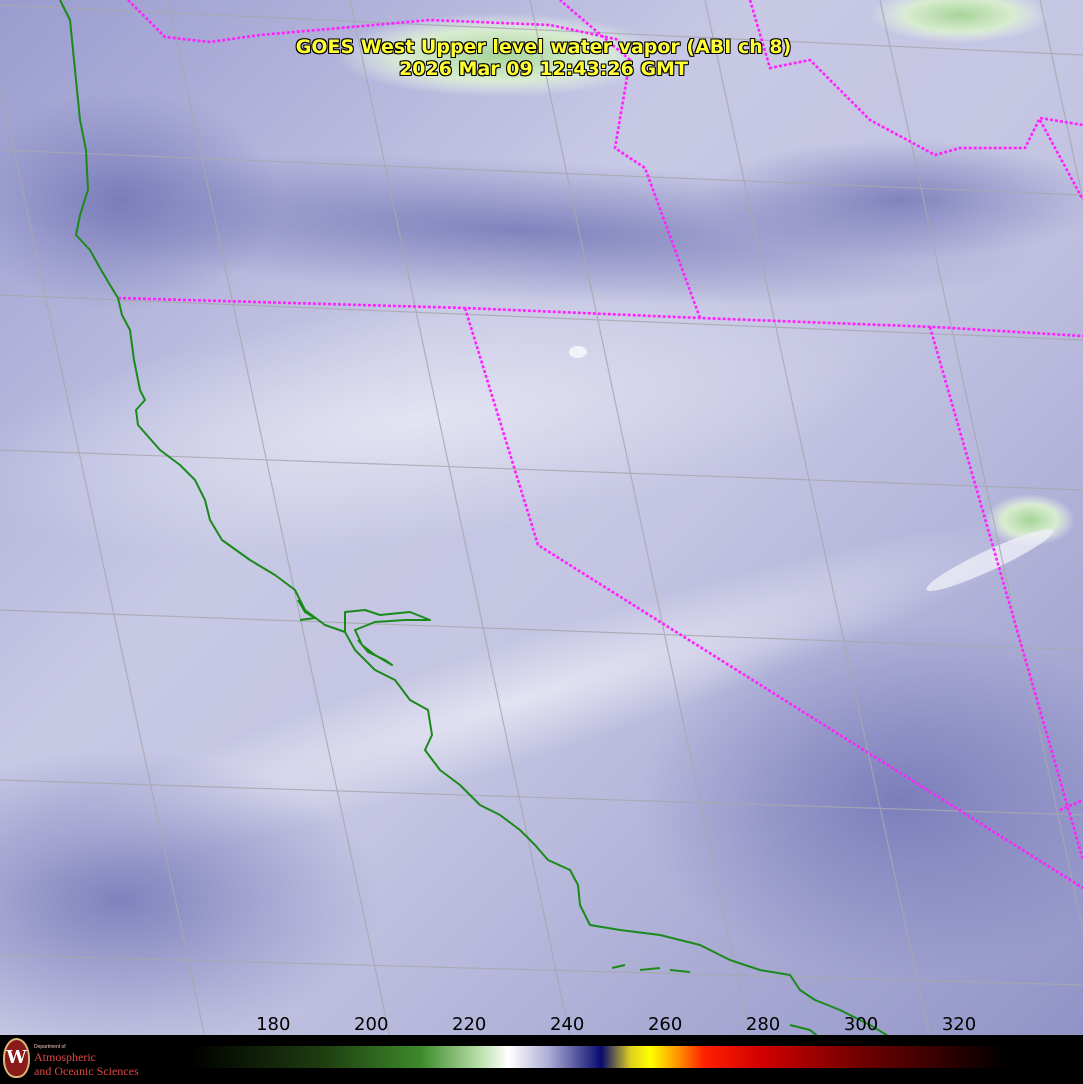  Describe the element at coordinates (599, 1057) in the screenshot. I see `colorbar` at that location.